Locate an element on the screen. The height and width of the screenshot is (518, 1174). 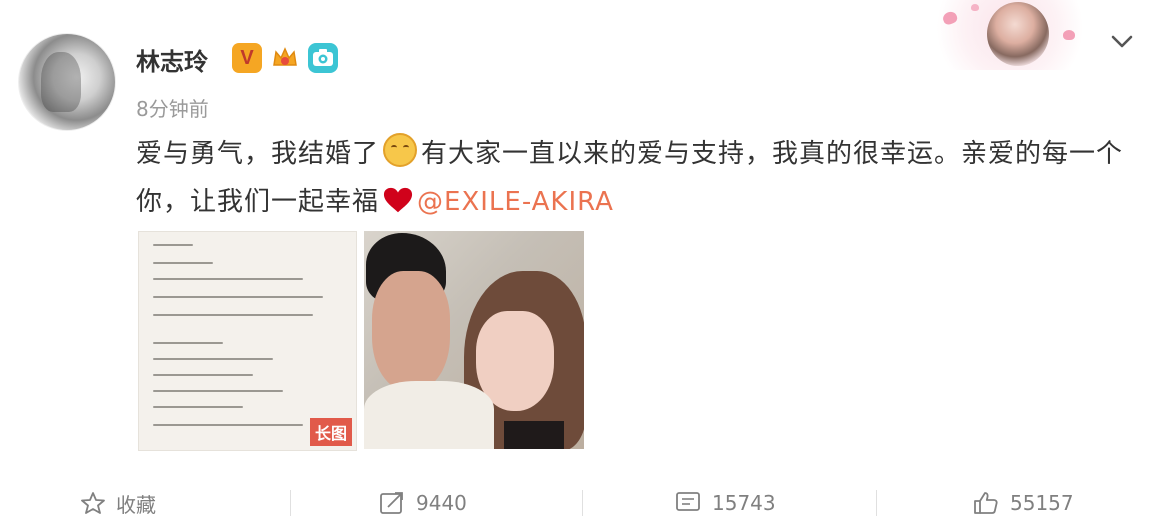
username: 林志玲 is located at coordinates (172, 59).